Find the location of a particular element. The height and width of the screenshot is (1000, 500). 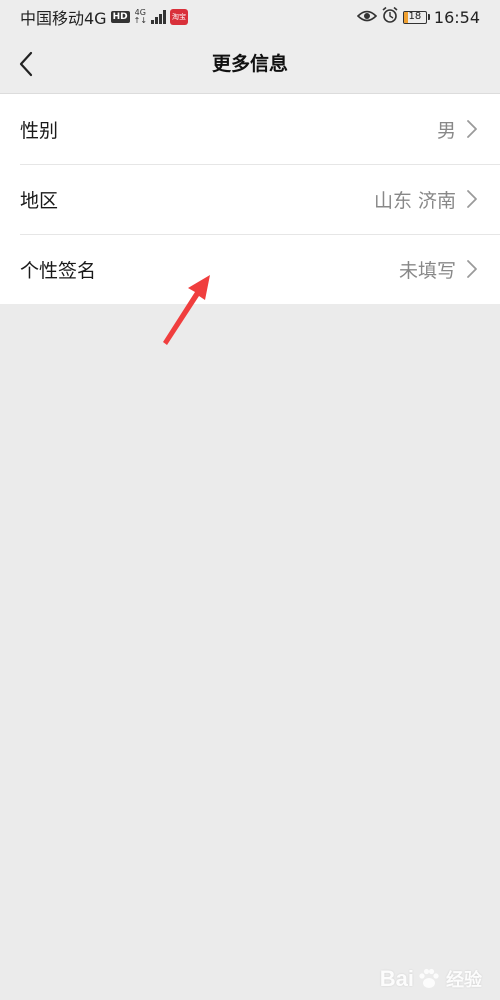

battery-fill is located at coordinates (405, 17).